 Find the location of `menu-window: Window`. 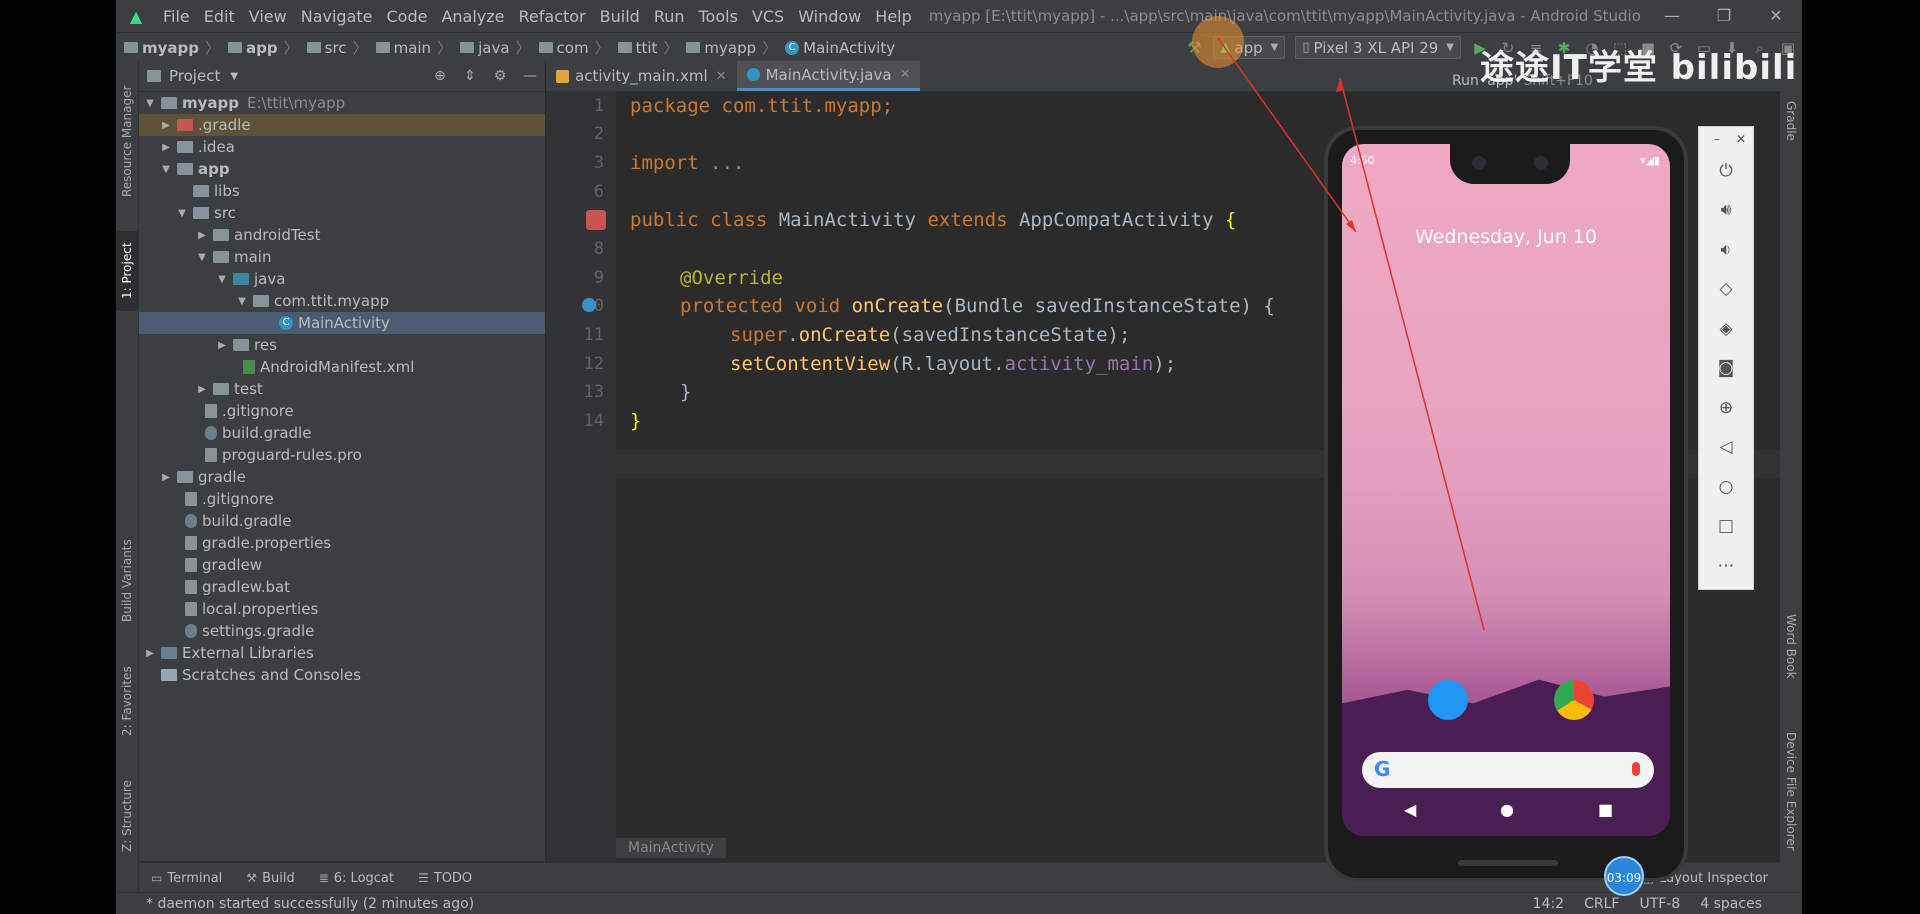

menu-window: Window is located at coordinates (829, 16).